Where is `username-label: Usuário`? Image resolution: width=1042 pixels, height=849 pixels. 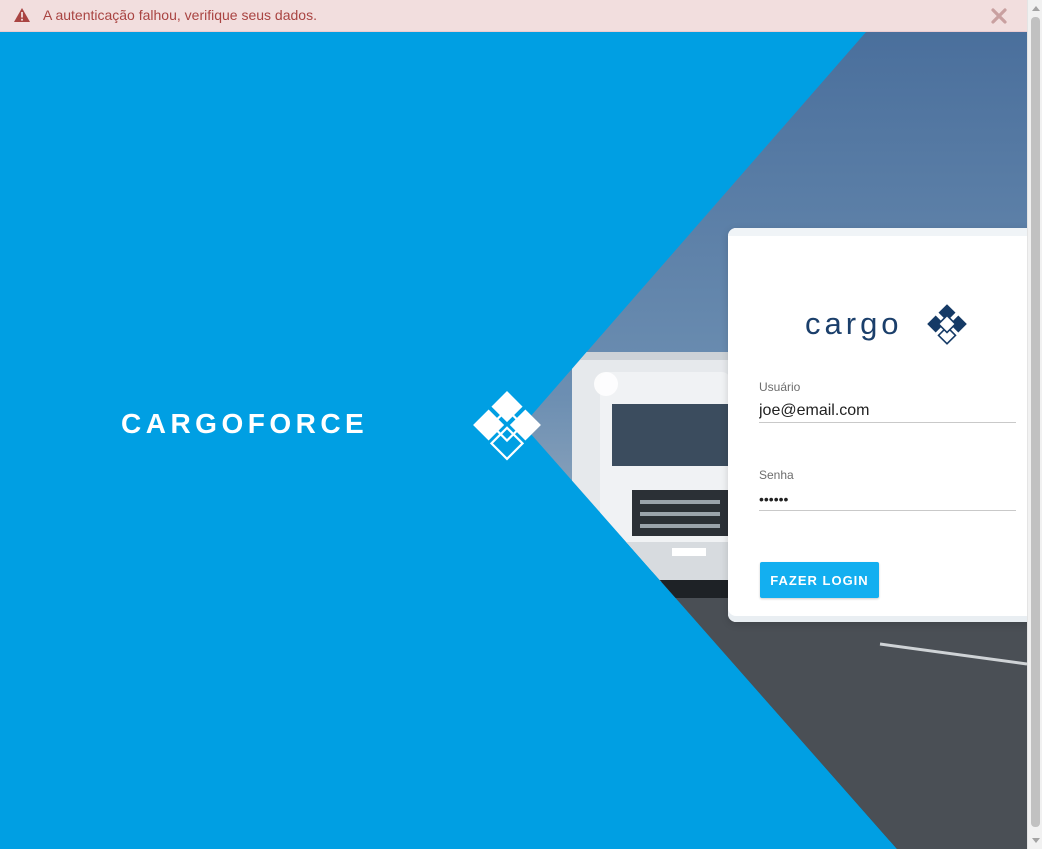
username-label: Usuário is located at coordinates (780, 387).